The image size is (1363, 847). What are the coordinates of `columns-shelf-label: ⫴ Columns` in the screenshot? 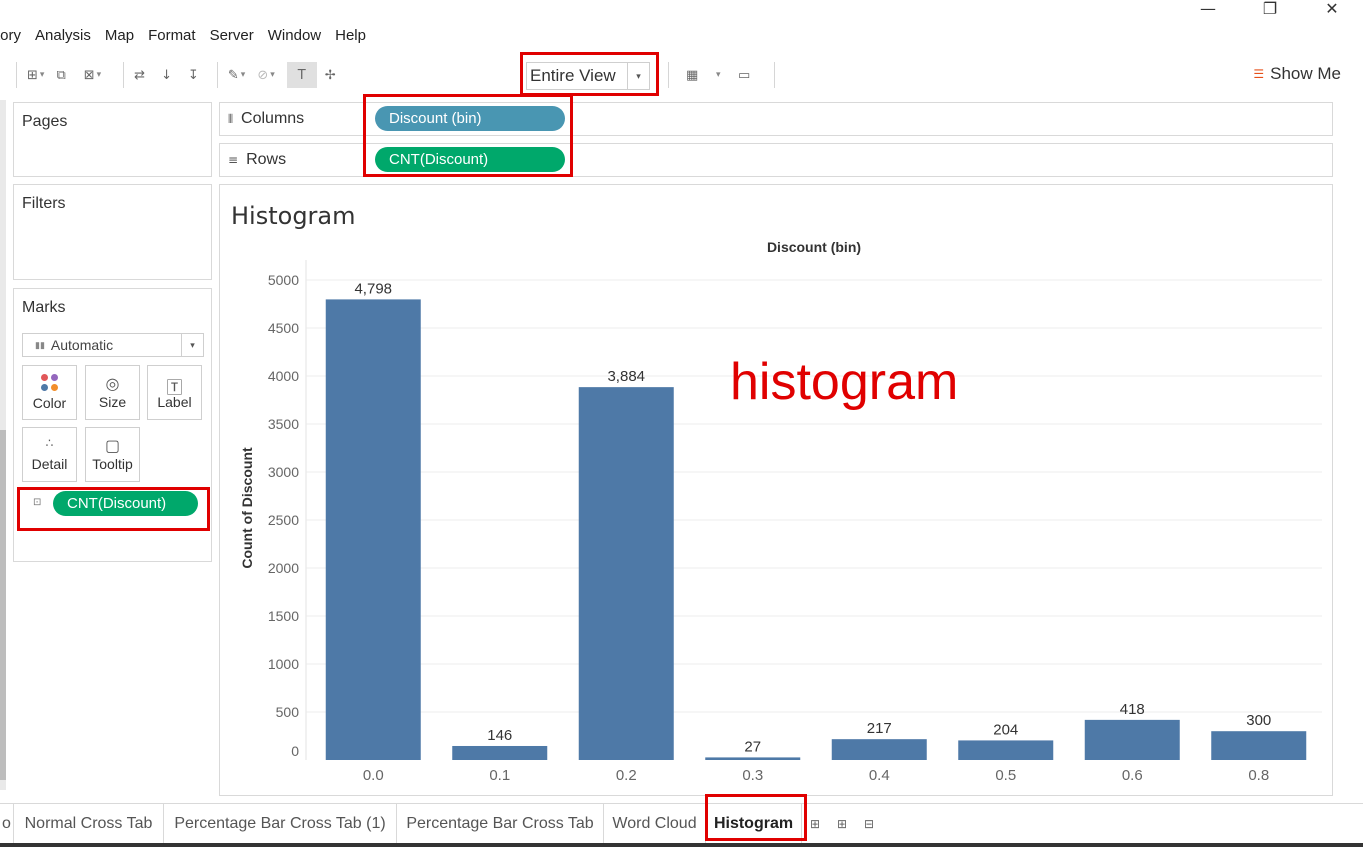 It's located at (266, 118).